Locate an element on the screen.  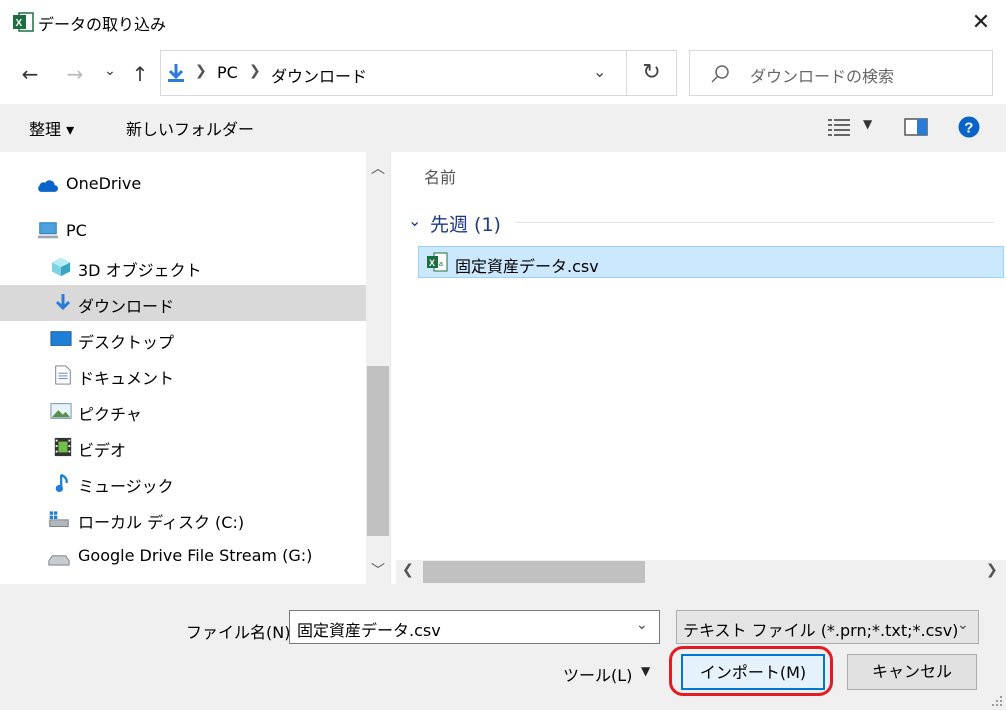
group-header-last-week: 先週 (1) is located at coordinates (465, 223).